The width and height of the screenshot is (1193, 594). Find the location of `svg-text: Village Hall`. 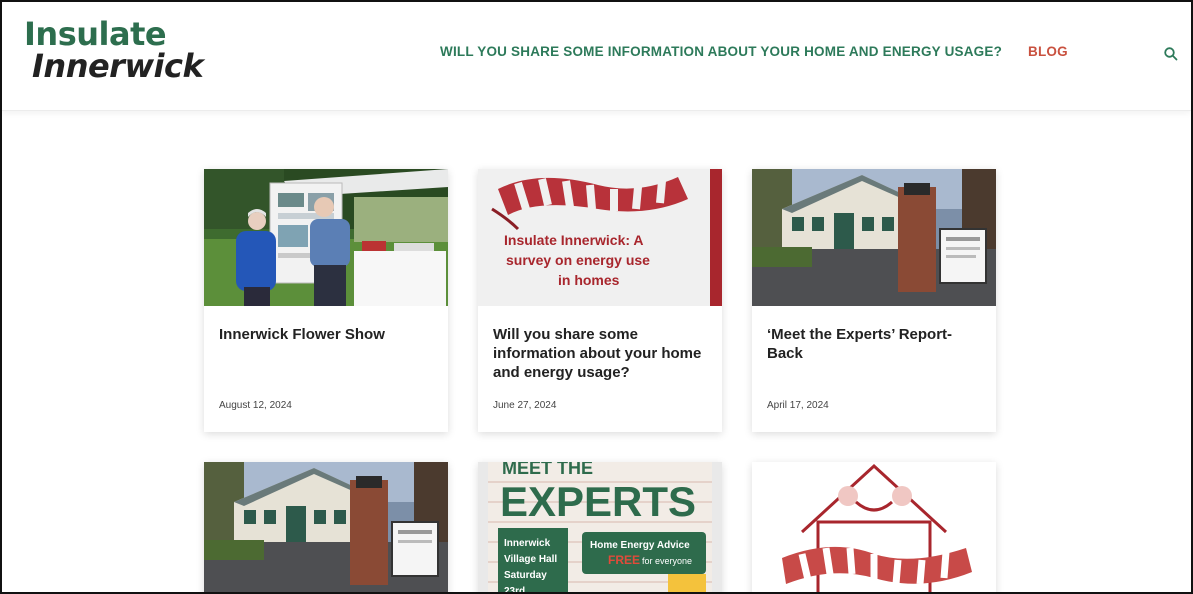

svg-text: Village Hall is located at coordinates (530, 559).